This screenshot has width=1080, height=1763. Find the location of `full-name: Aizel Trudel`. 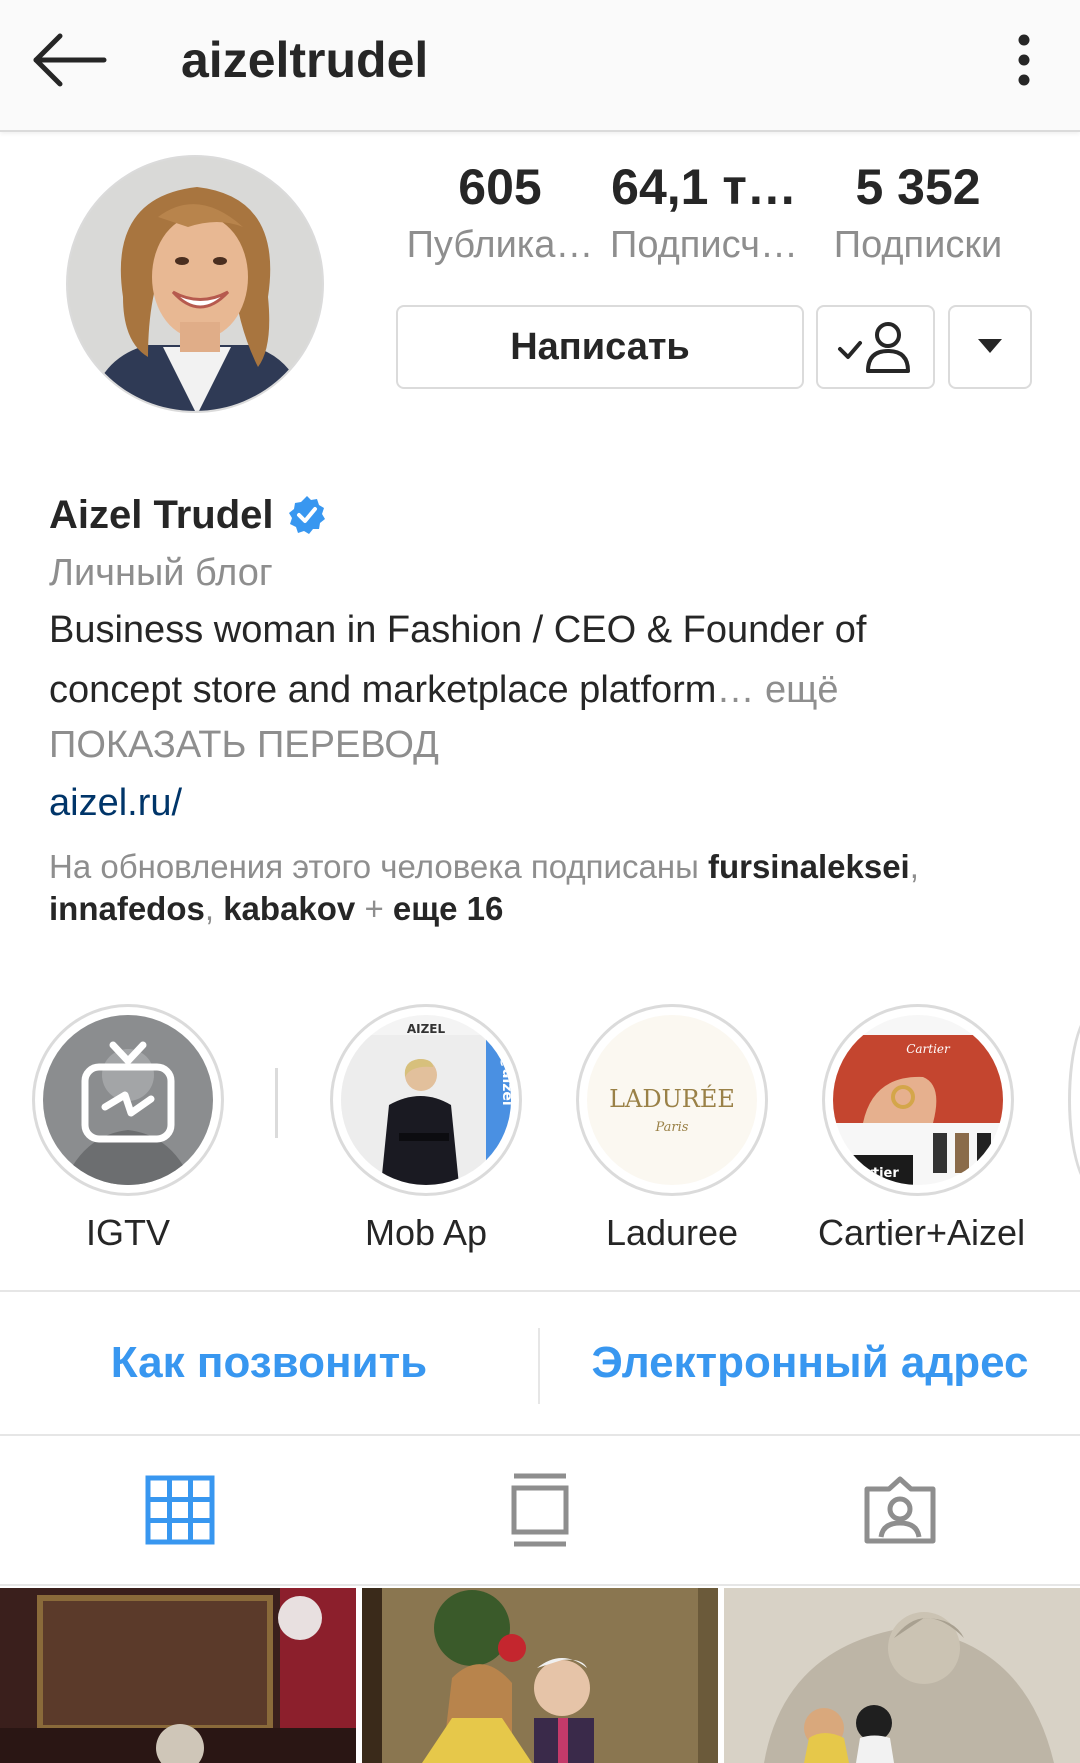

full-name: Aizel Trudel is located at coordinates (161, 515).